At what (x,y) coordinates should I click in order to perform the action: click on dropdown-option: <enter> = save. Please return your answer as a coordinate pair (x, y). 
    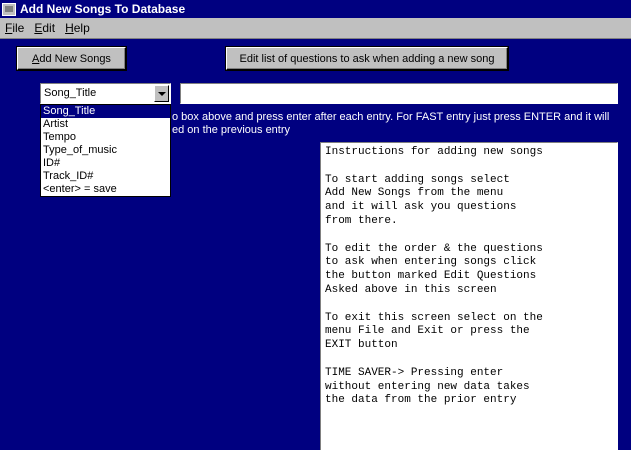
    Looking at the image, I should click on (105, 189).